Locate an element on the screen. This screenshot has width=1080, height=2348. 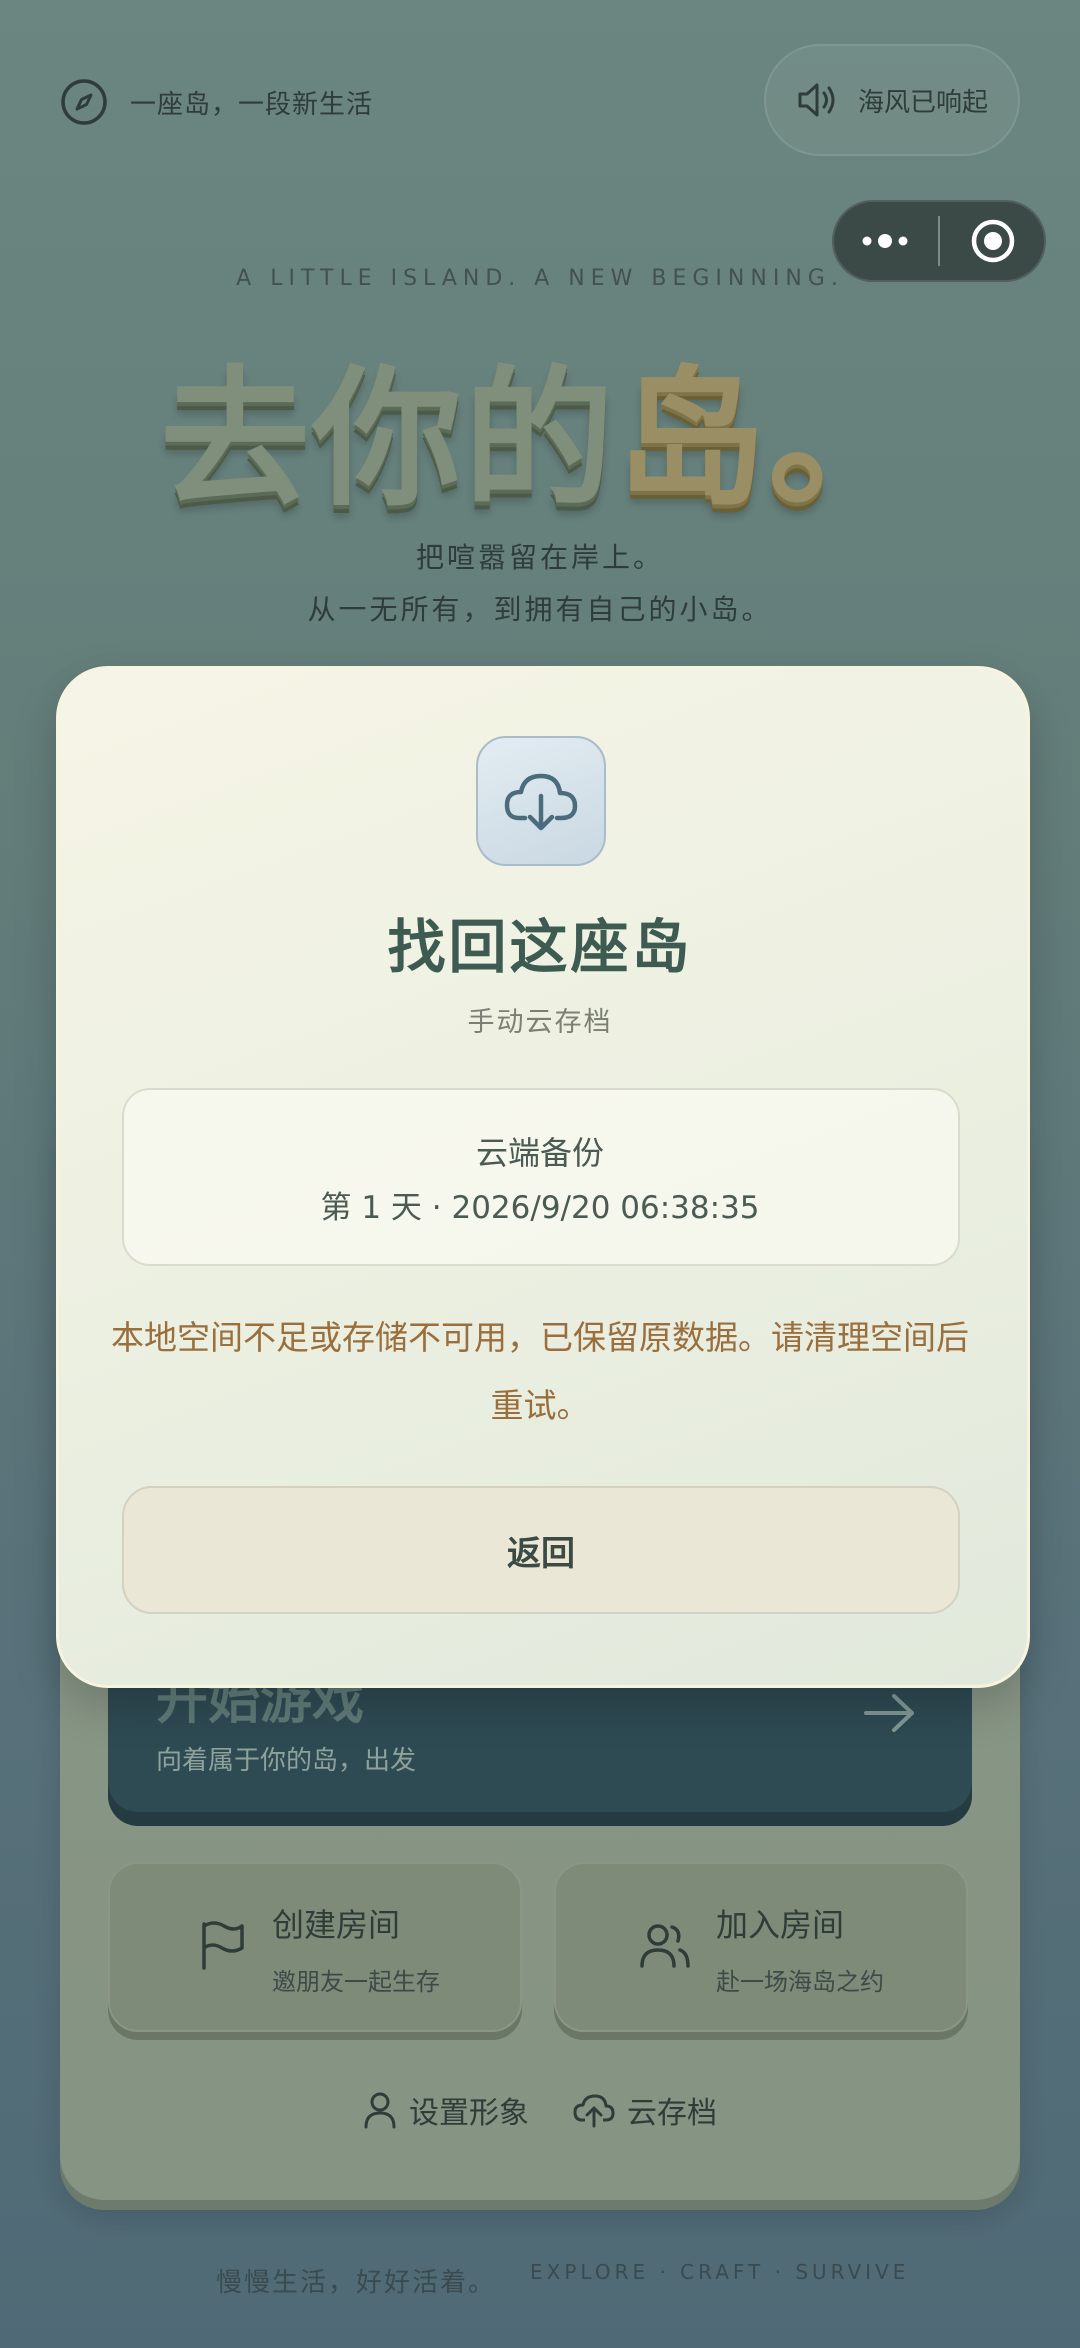
create-room-button is located at coordinates (315, 1947).